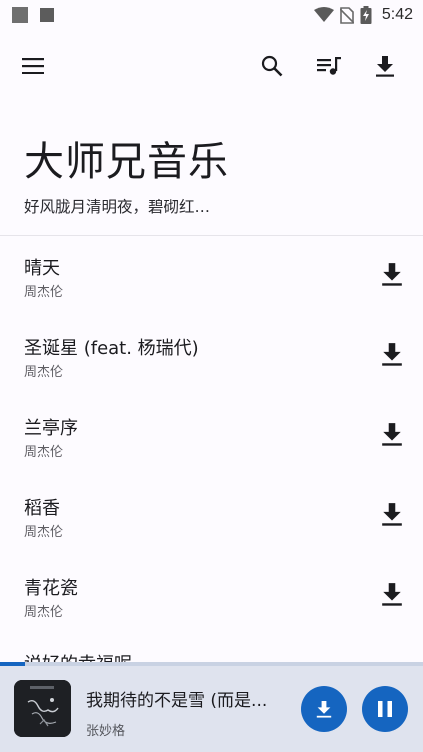  Describe the element at coordinates (126, 162) in the screenshot. I see `page-title: 大师兄音乐` at that location.